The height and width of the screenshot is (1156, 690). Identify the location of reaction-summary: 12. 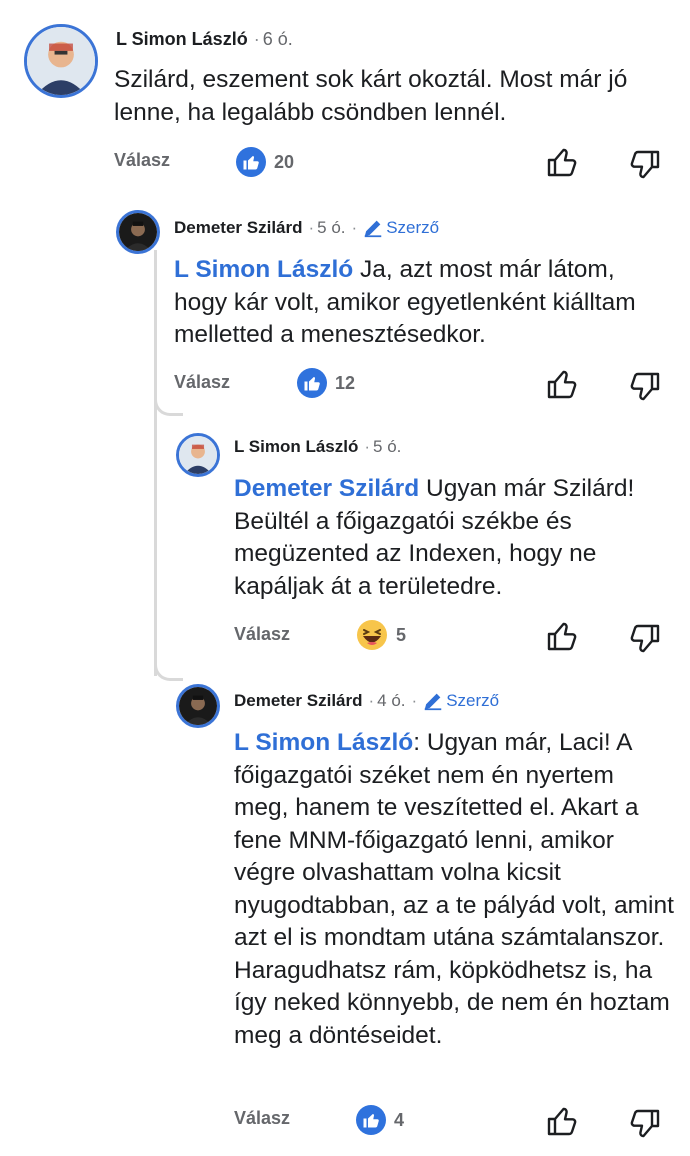
(326, 383).